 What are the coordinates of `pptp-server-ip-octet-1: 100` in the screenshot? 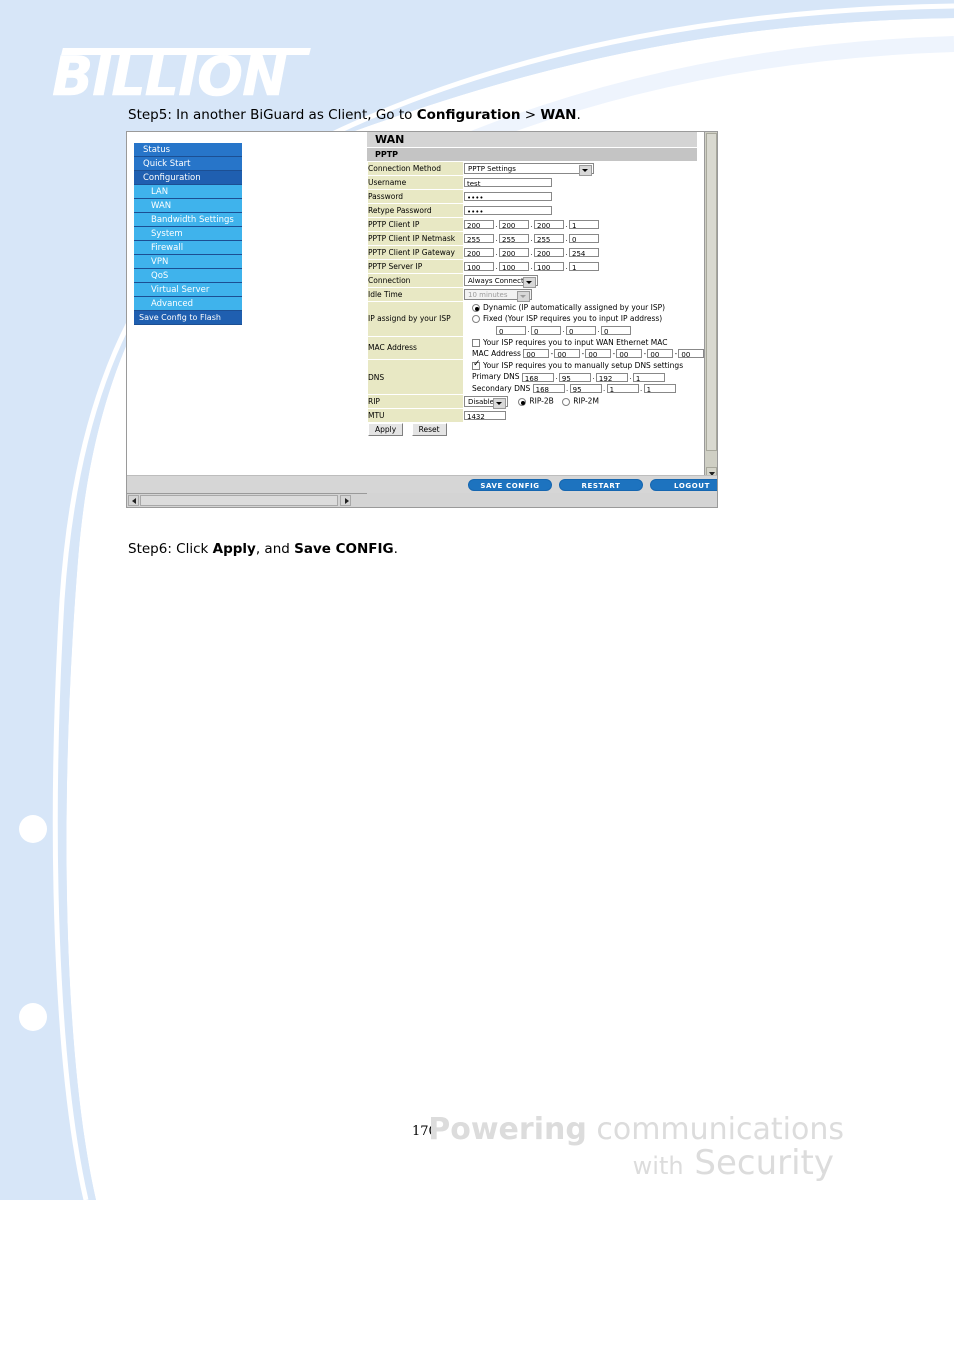 It's located at (479, 267).